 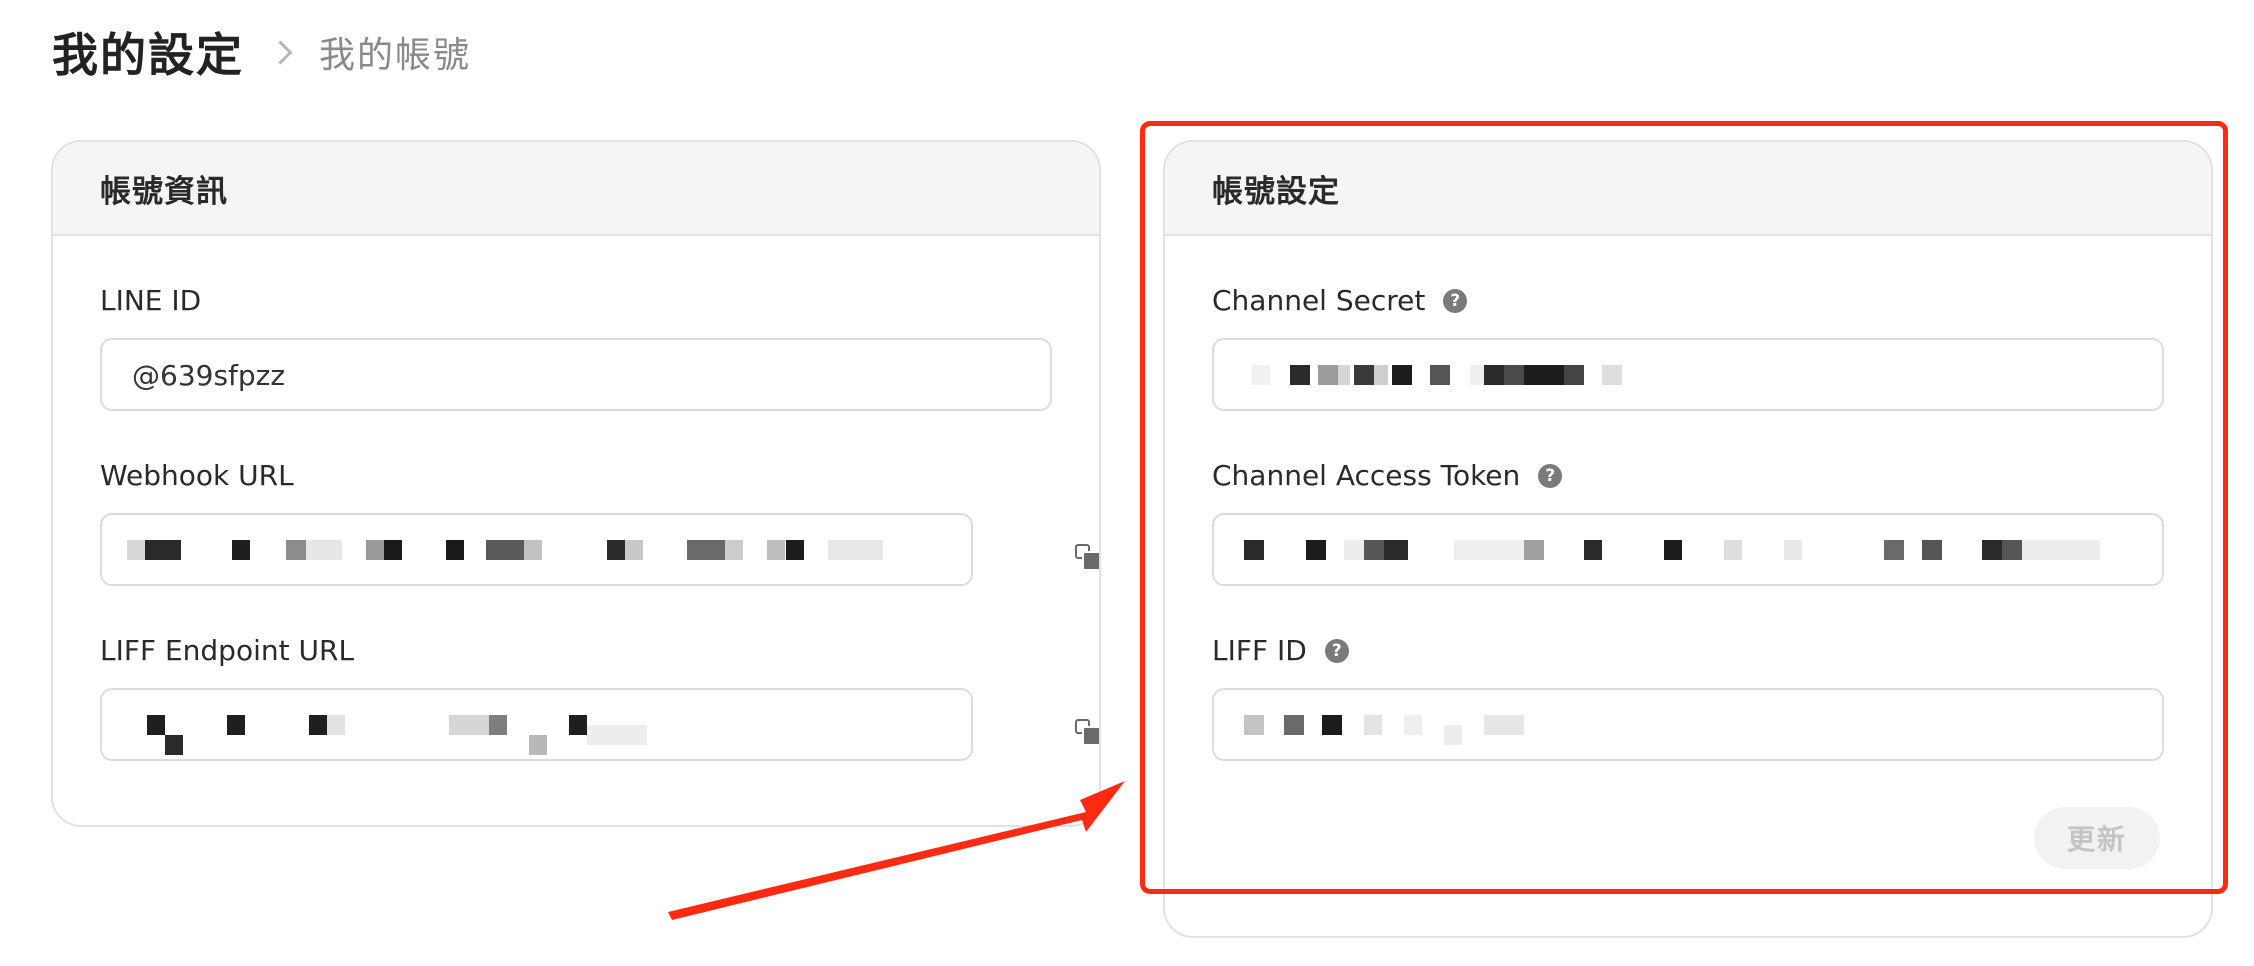 I want to click on channel-access-token-help-icon: ?, so click(x=1550, y=475).